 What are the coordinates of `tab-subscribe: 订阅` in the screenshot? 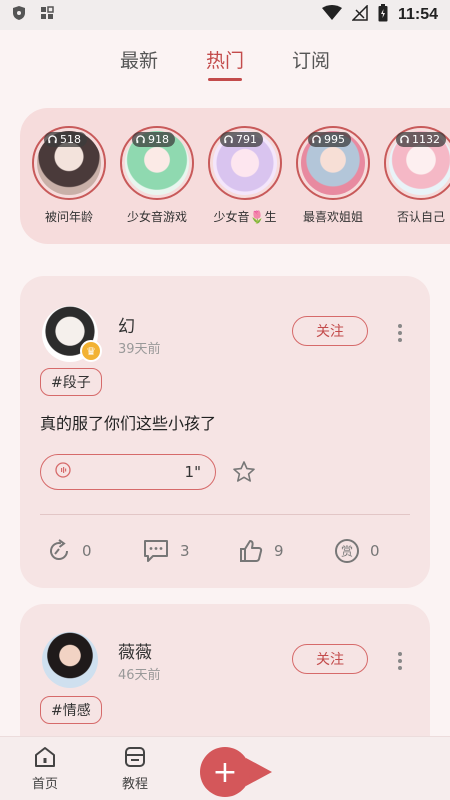 It's located at (311, 56).